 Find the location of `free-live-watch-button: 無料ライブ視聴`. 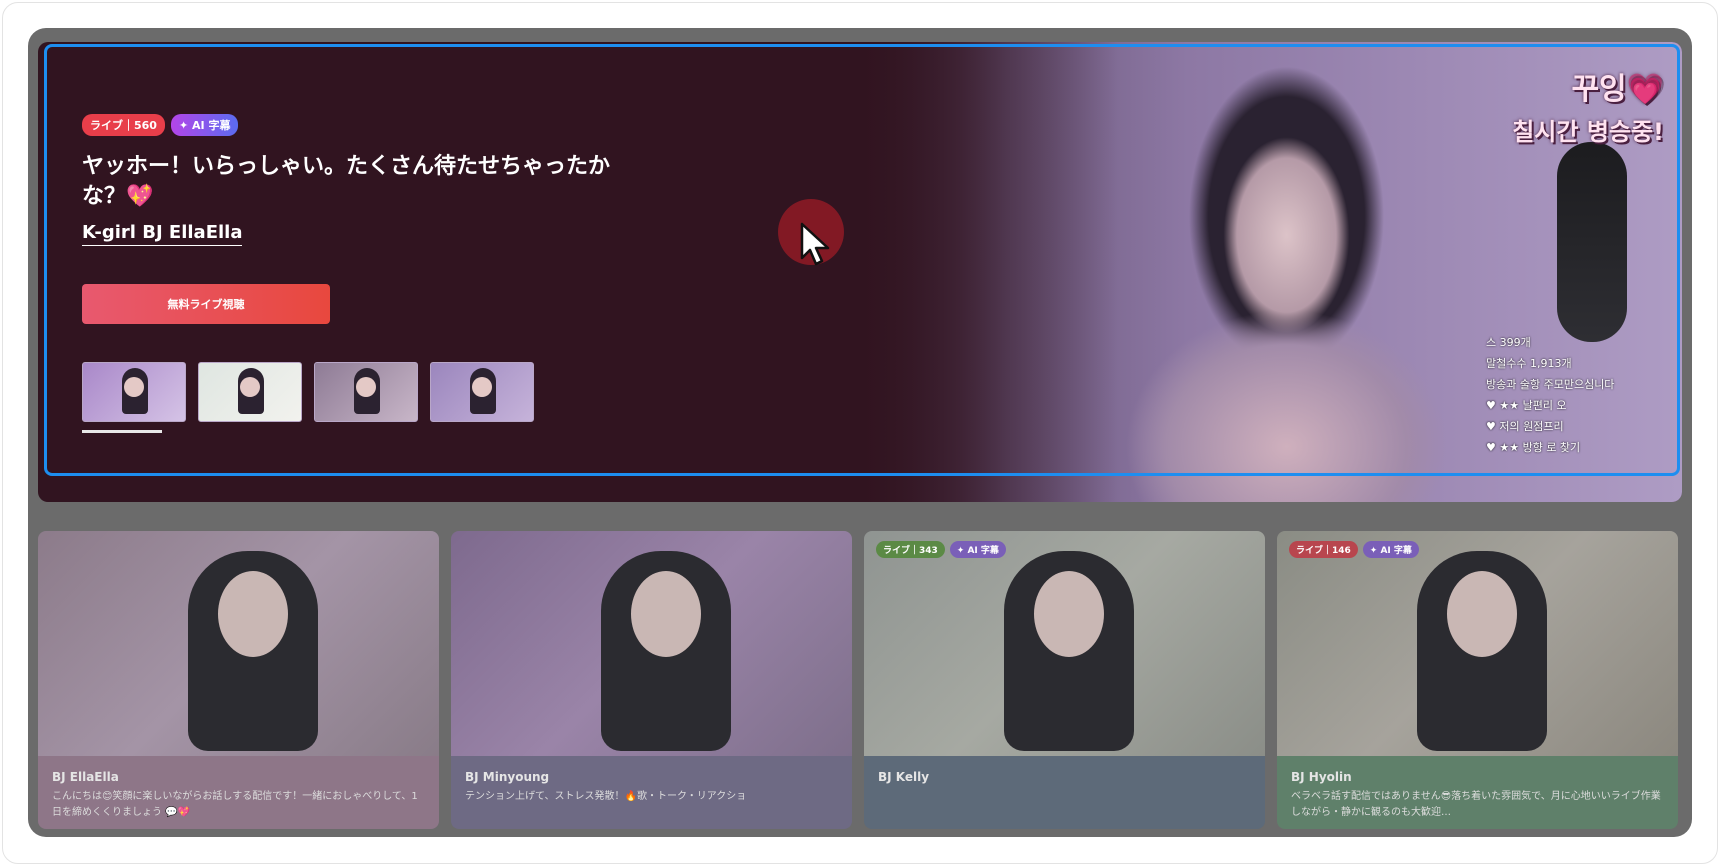

free-live-watch-button: 無料ライブ視聴 is located at coordinates (206, 304).